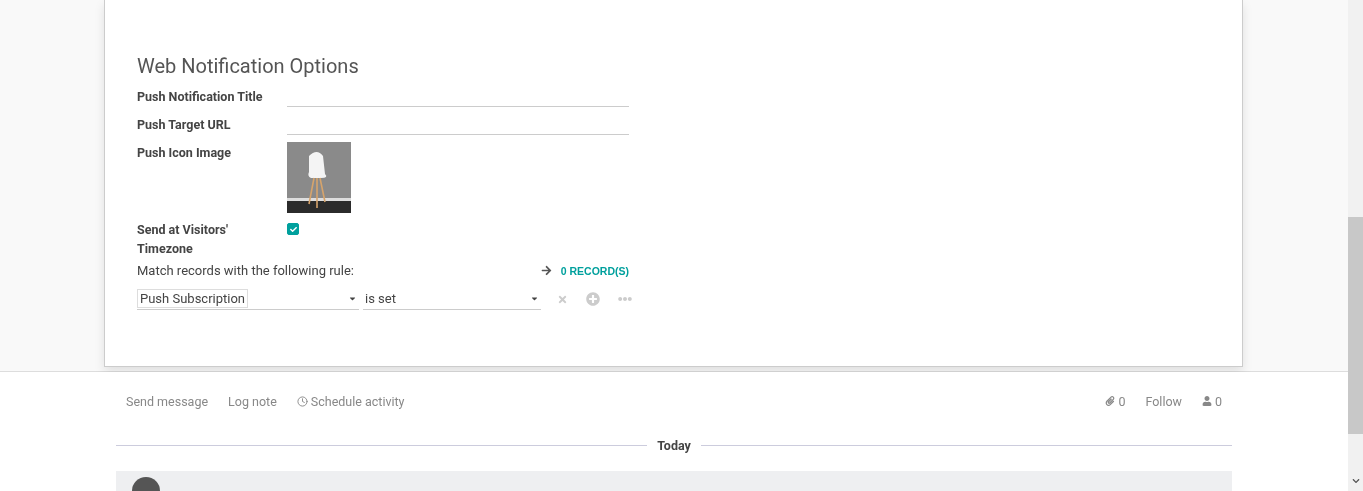 This screenshot has height=491, width=1363. I want to click on close-icon, so click(562, 299).